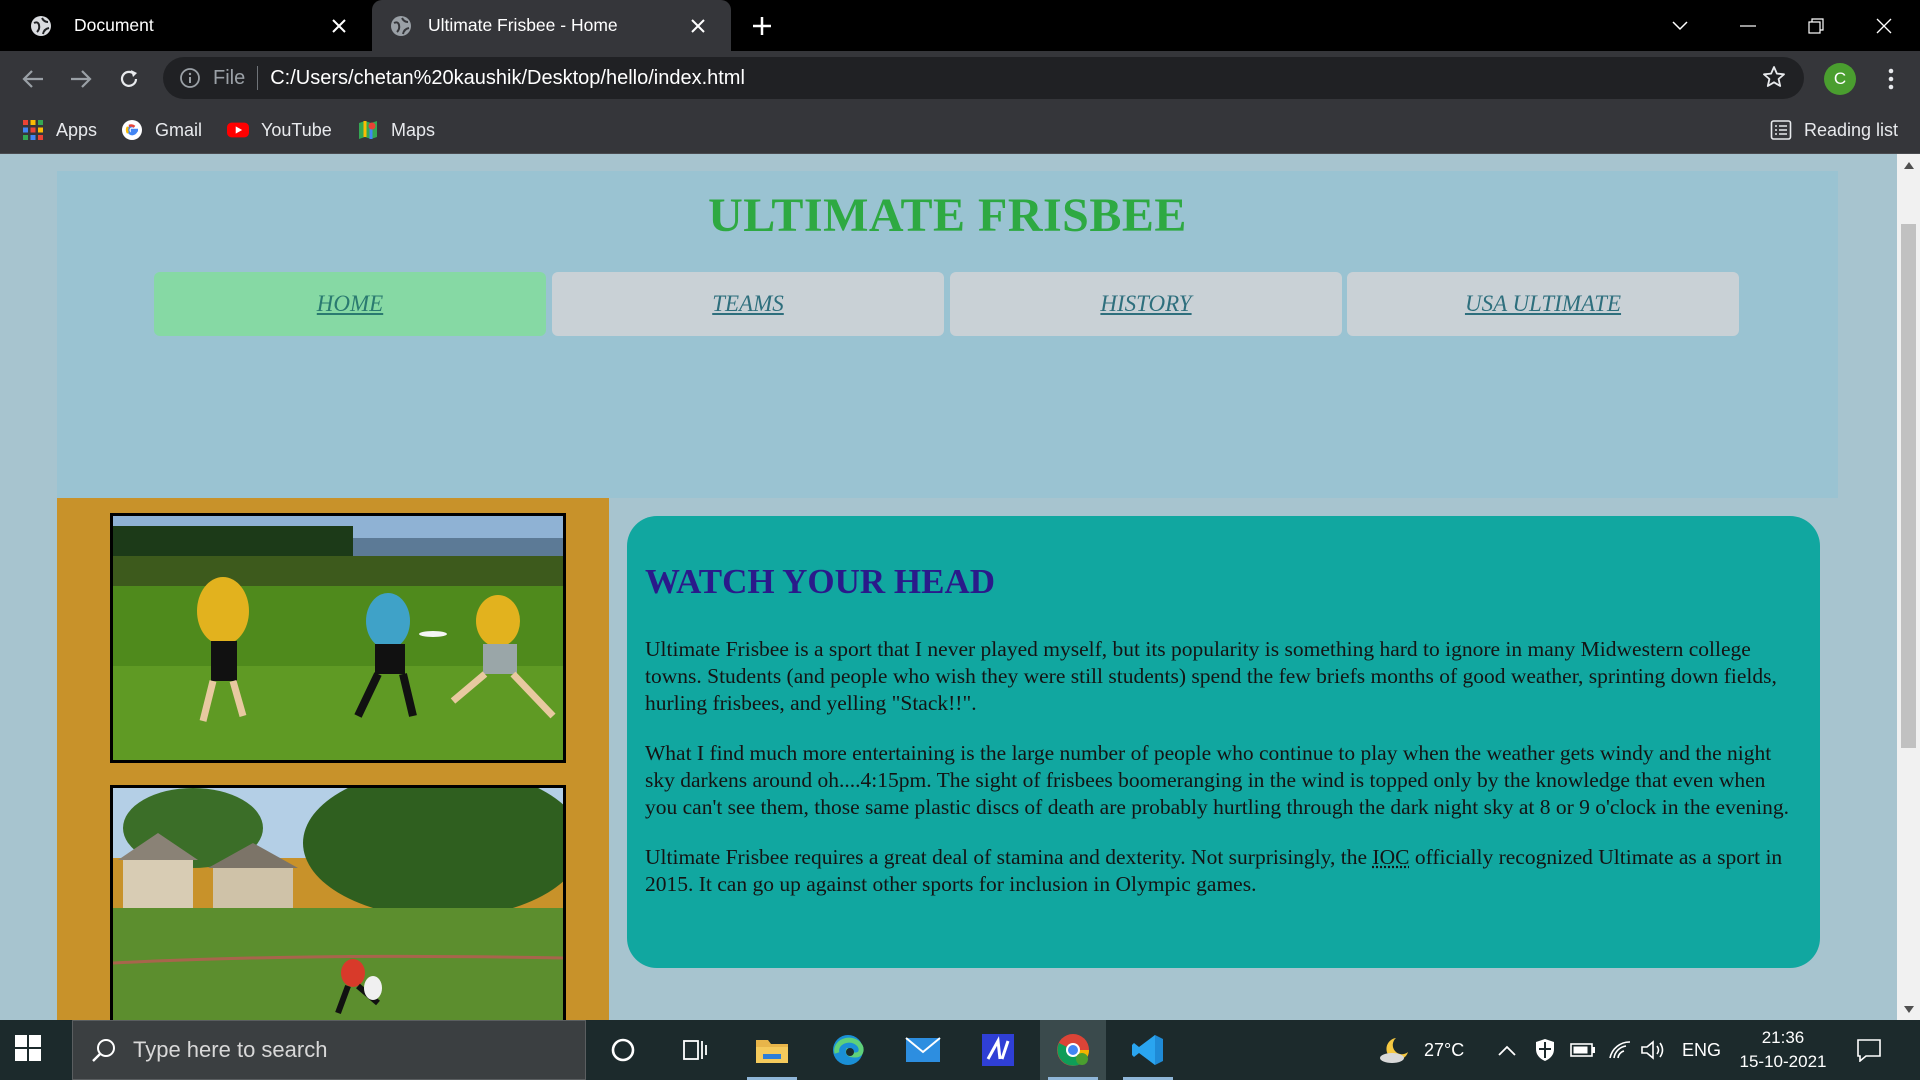  I want to click on edge-icon, so click(848, 1050).